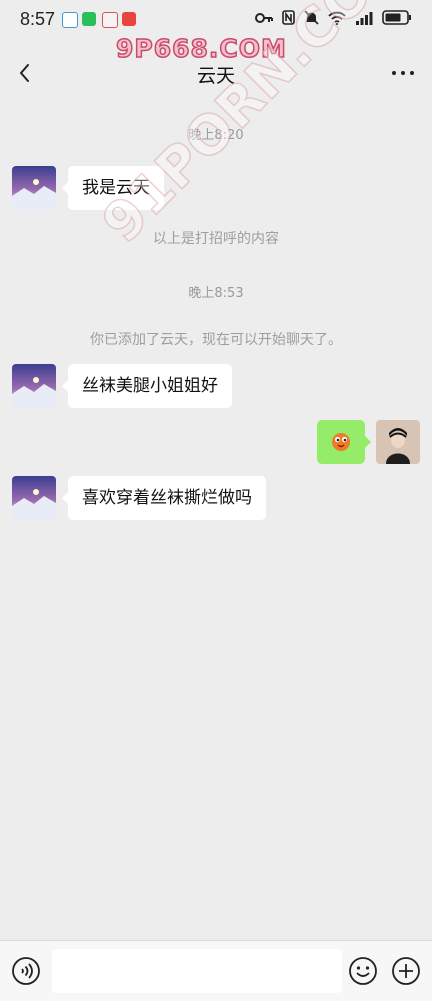 The image size is (432, 1001). What do you see at coordinates (197, 971) in the screenshot?
I see `message-input` at bounding box center [197, 971].